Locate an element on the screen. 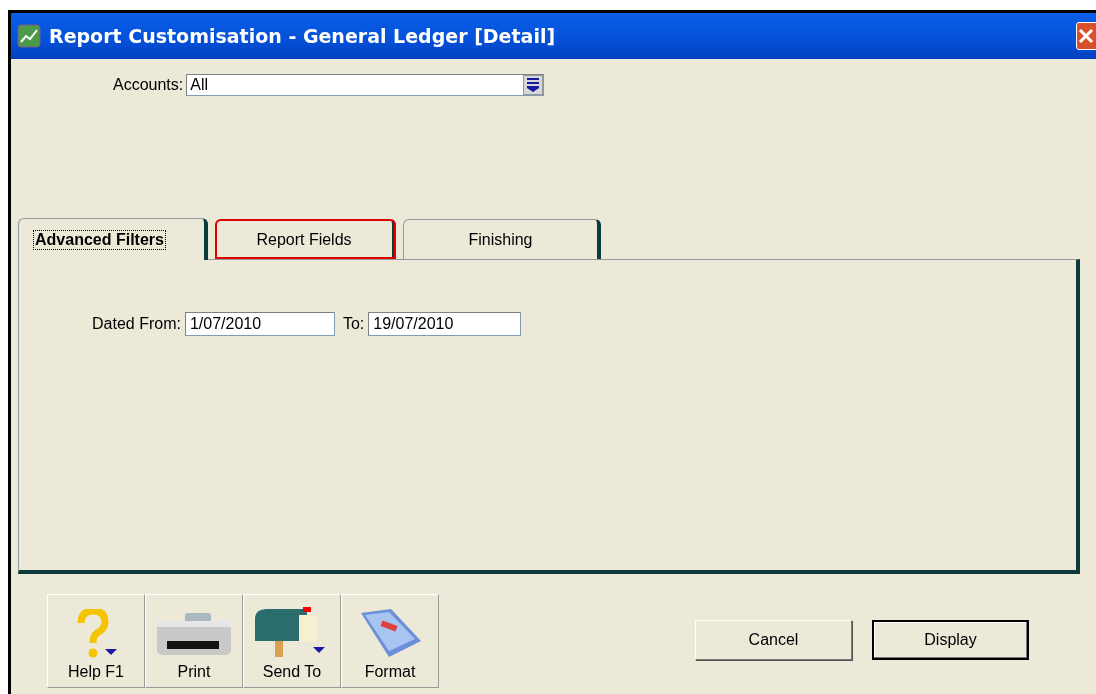  dropdown-icon is located at coordinates (533, 85).